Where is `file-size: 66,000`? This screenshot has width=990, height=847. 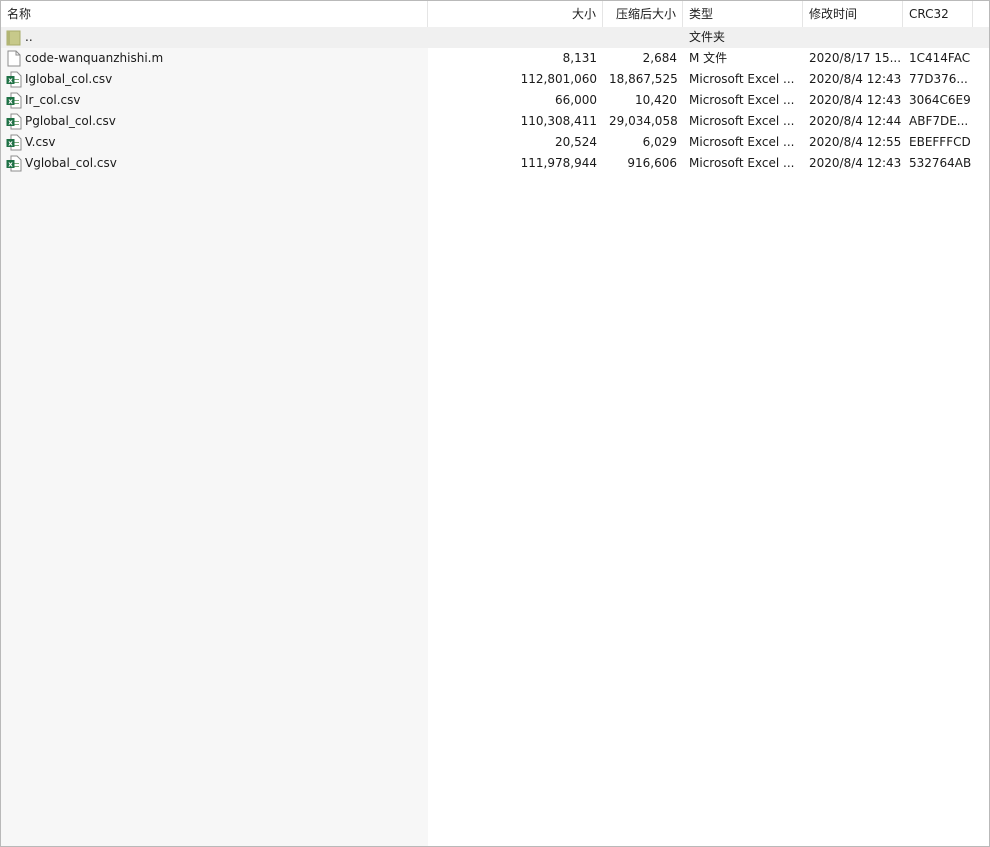 file-size: 66,000 is located at coordinates (576, 100).